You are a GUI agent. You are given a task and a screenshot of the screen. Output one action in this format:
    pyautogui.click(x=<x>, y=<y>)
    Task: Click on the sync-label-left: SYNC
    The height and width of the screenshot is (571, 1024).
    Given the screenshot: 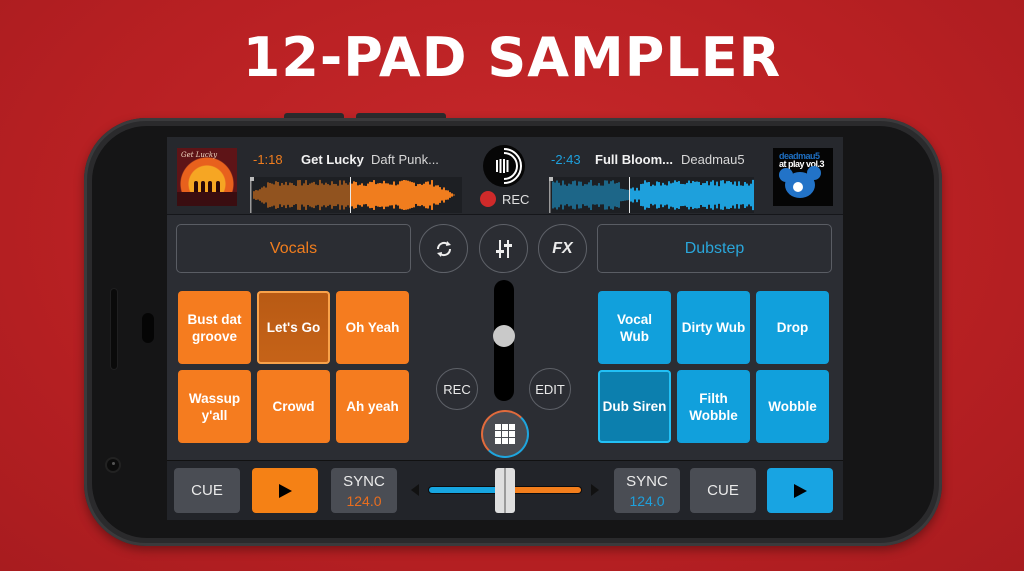 What is the action you would take?
    pyautogui.click(x=364, y=481)
    